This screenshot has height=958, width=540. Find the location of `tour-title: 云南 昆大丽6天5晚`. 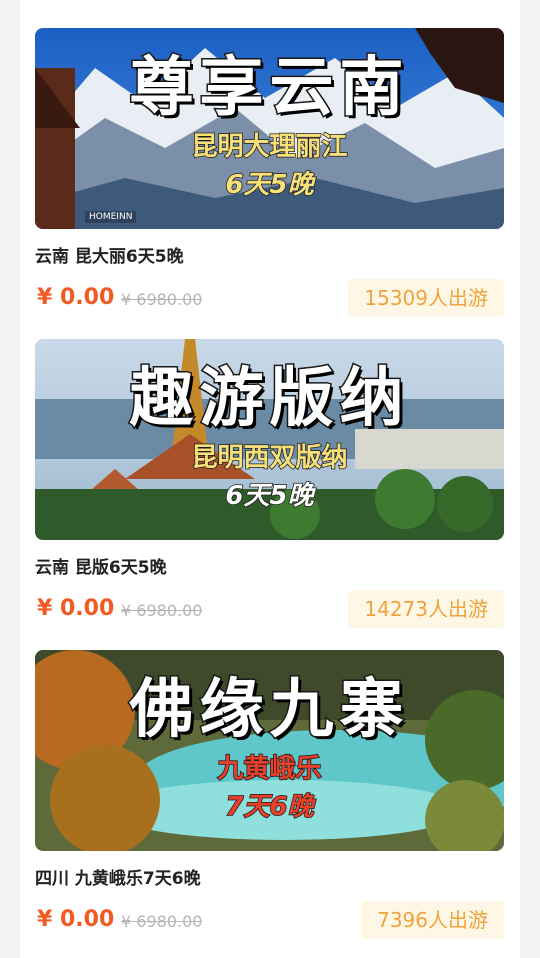

tour-title: 云南 昆大丽6天5晚 is located at coordinates (109, 257).